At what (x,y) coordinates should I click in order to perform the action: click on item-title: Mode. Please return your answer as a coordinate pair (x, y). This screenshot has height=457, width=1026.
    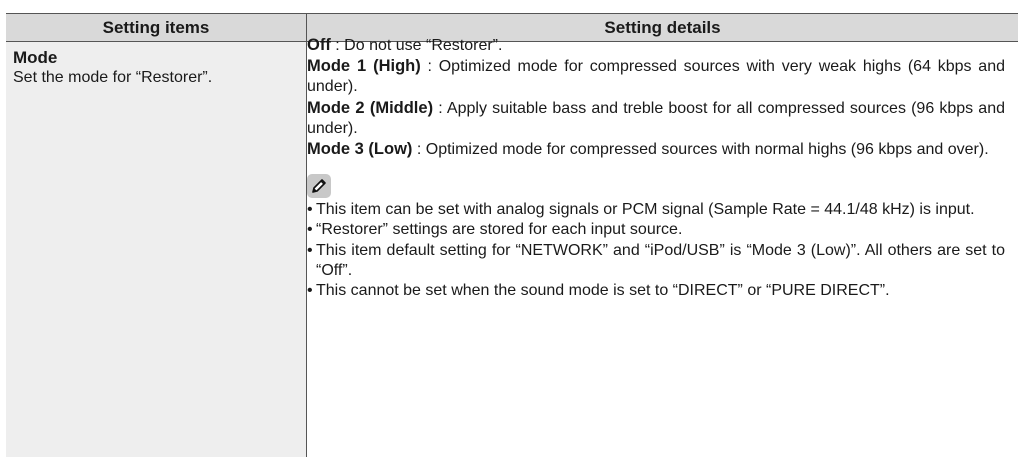
    Looking at the image, I should click on (35, 57).